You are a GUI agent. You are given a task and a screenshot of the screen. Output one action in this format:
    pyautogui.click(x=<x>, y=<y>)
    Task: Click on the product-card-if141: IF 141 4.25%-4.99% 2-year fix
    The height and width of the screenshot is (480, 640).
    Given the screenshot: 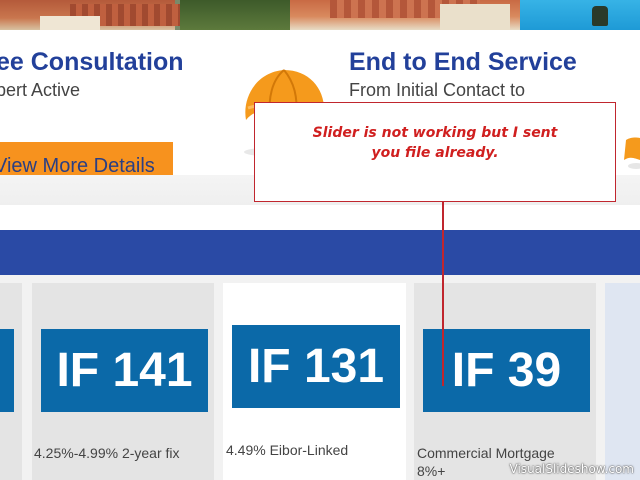 What is the action you would take?
    pyautogui.click(x=123, y=381)
    